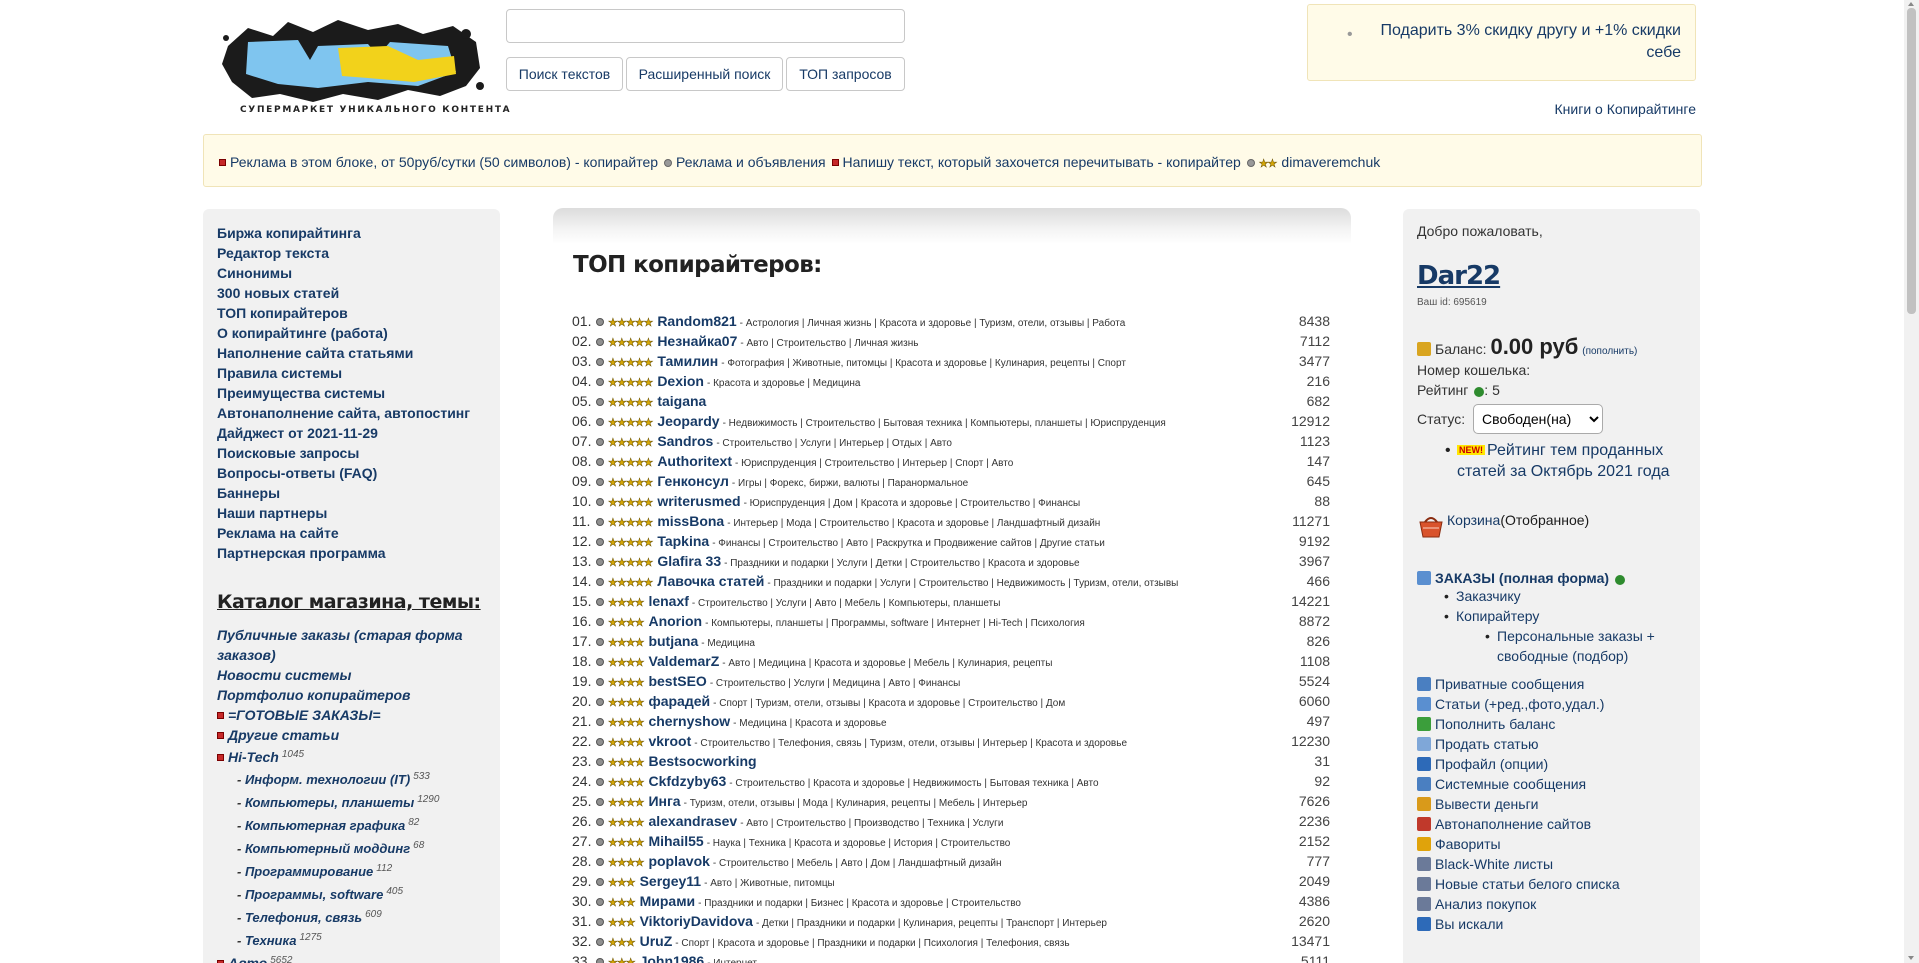 The width and height of the screenshot is (1919, 963). Describe the element at coordinates (564, 74) in the screenshot. I see `search-texts-button: Поиск текстов` at that location.